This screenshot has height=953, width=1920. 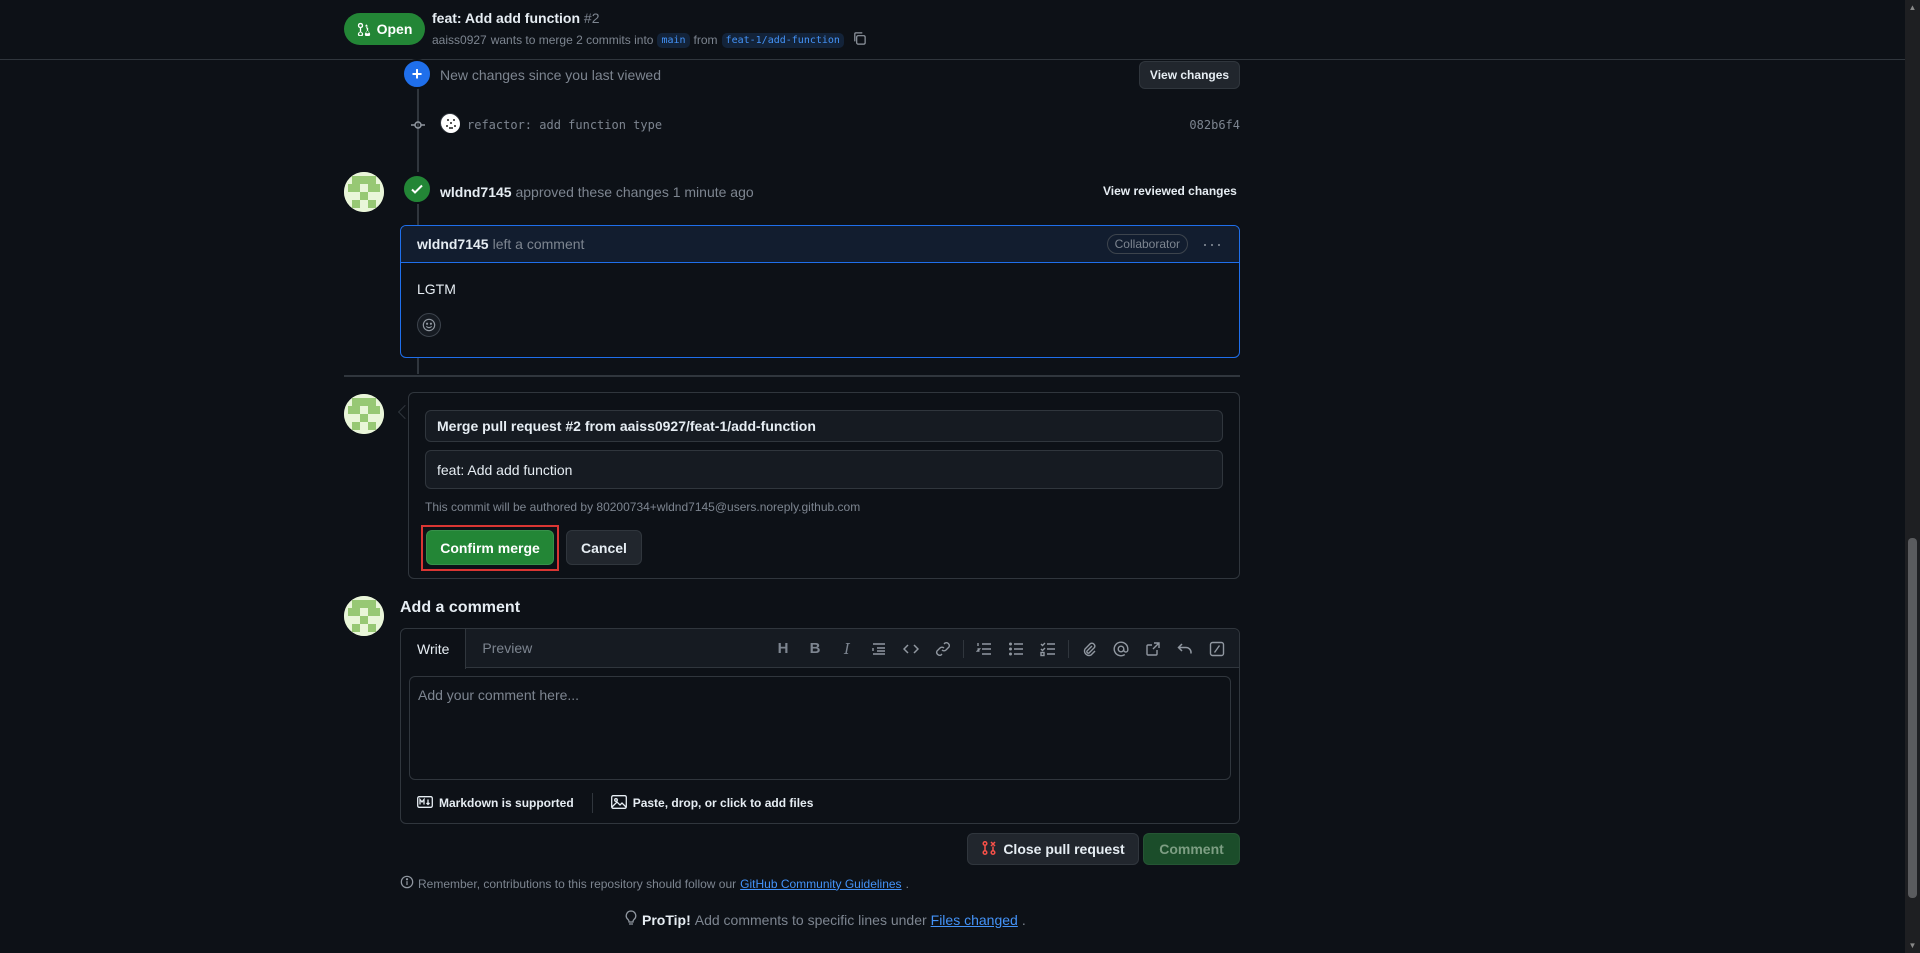 I want to click on protip-end: ., so click(x=1023, y=919).